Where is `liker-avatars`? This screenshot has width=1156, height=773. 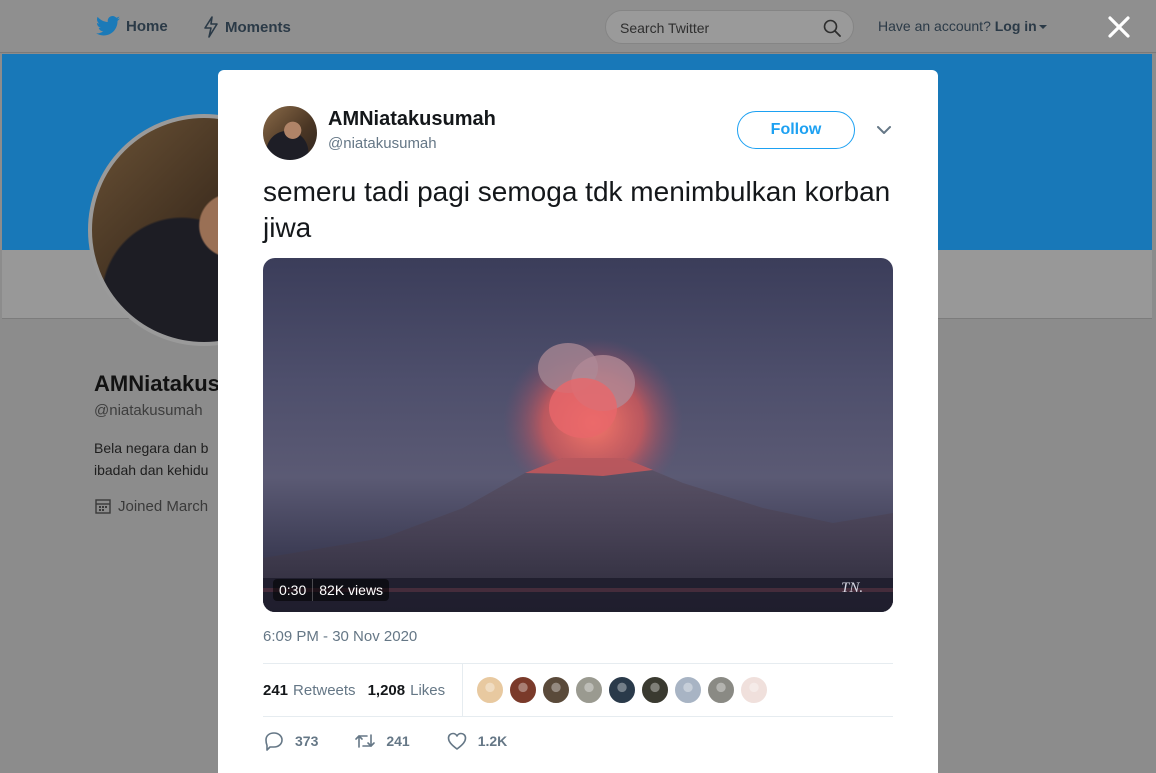 liker-avatars is located at coordinates (622, 690).